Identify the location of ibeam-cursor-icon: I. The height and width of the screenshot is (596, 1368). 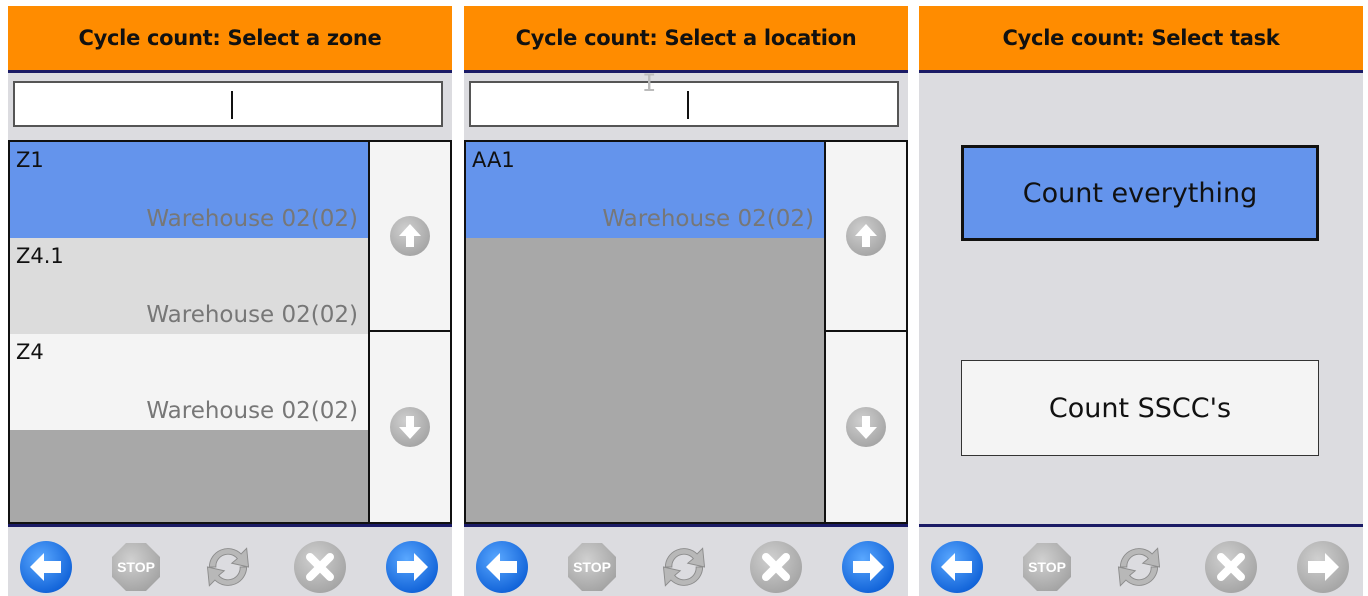
(649, 83).